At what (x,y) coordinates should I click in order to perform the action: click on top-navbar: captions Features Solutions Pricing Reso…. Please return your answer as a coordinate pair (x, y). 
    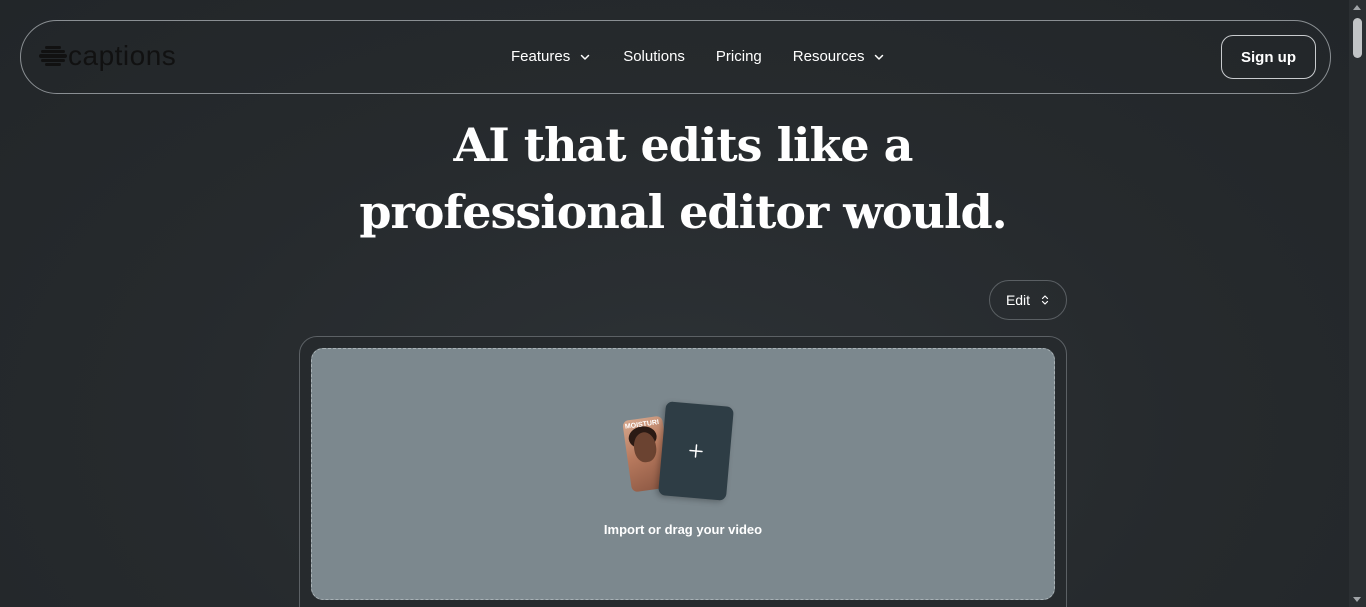
    Looking at the image, I should click on (675, 57).